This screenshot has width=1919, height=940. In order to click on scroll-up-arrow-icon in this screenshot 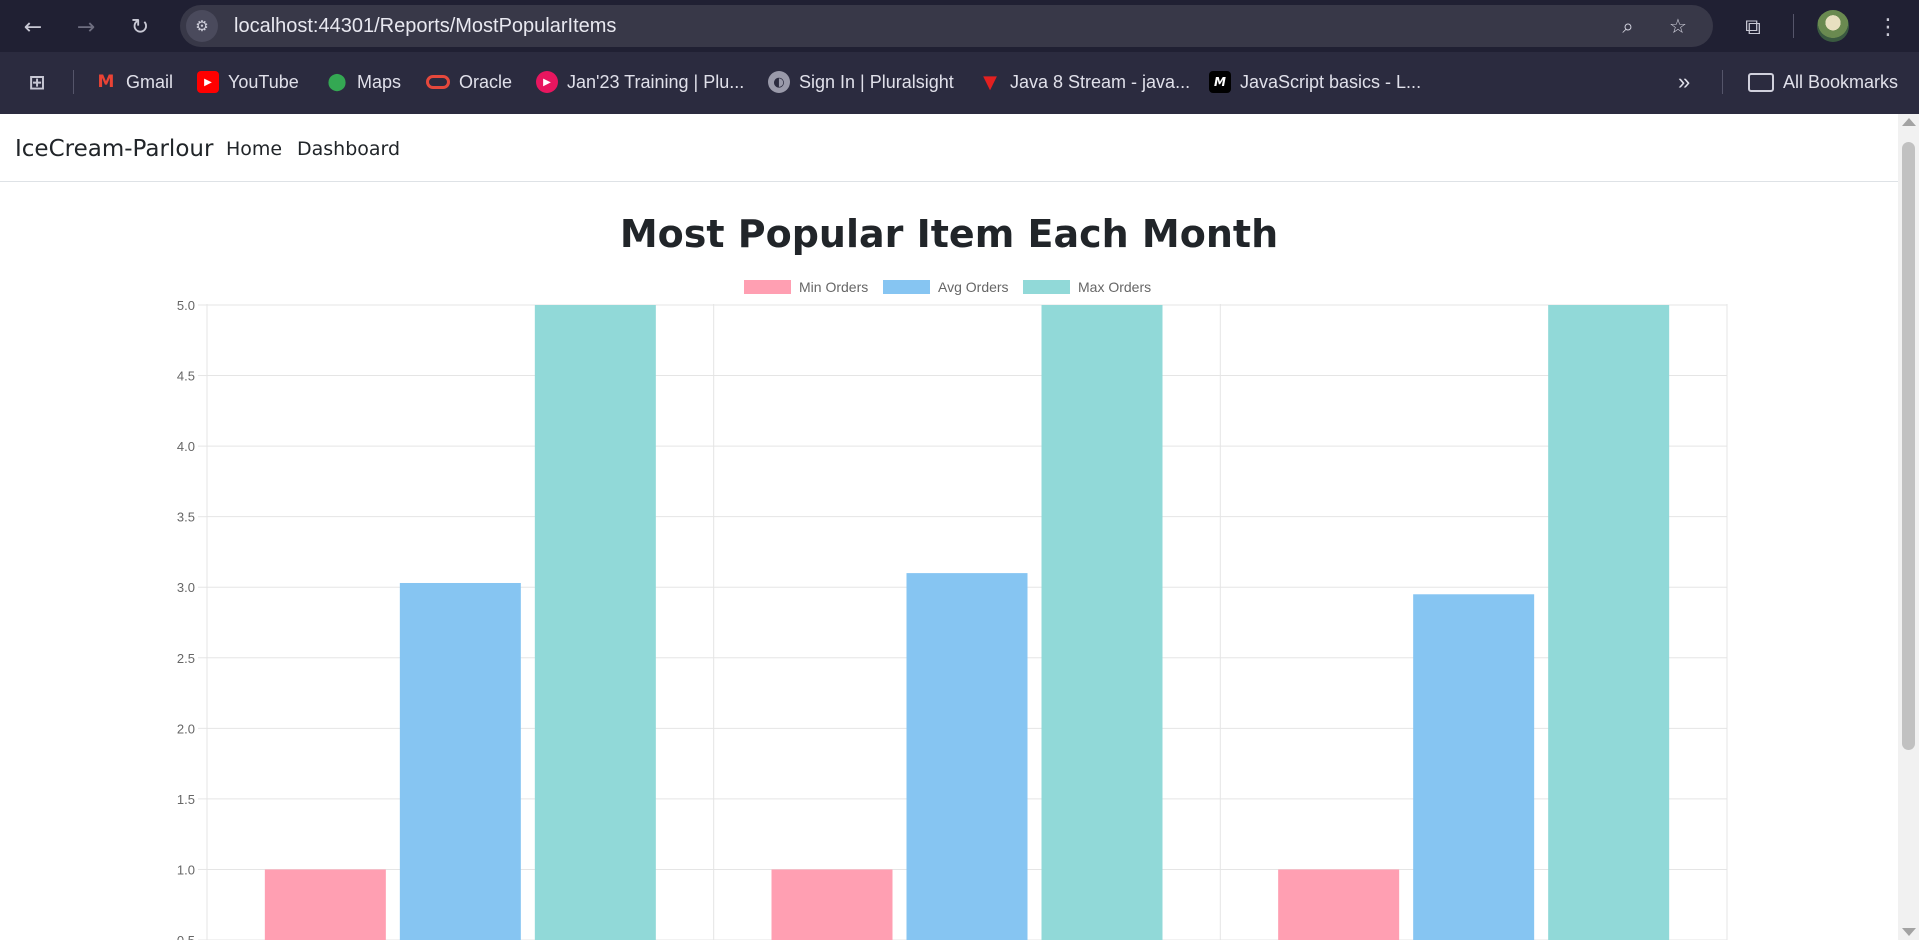, I will do `click(1909, 122)`.